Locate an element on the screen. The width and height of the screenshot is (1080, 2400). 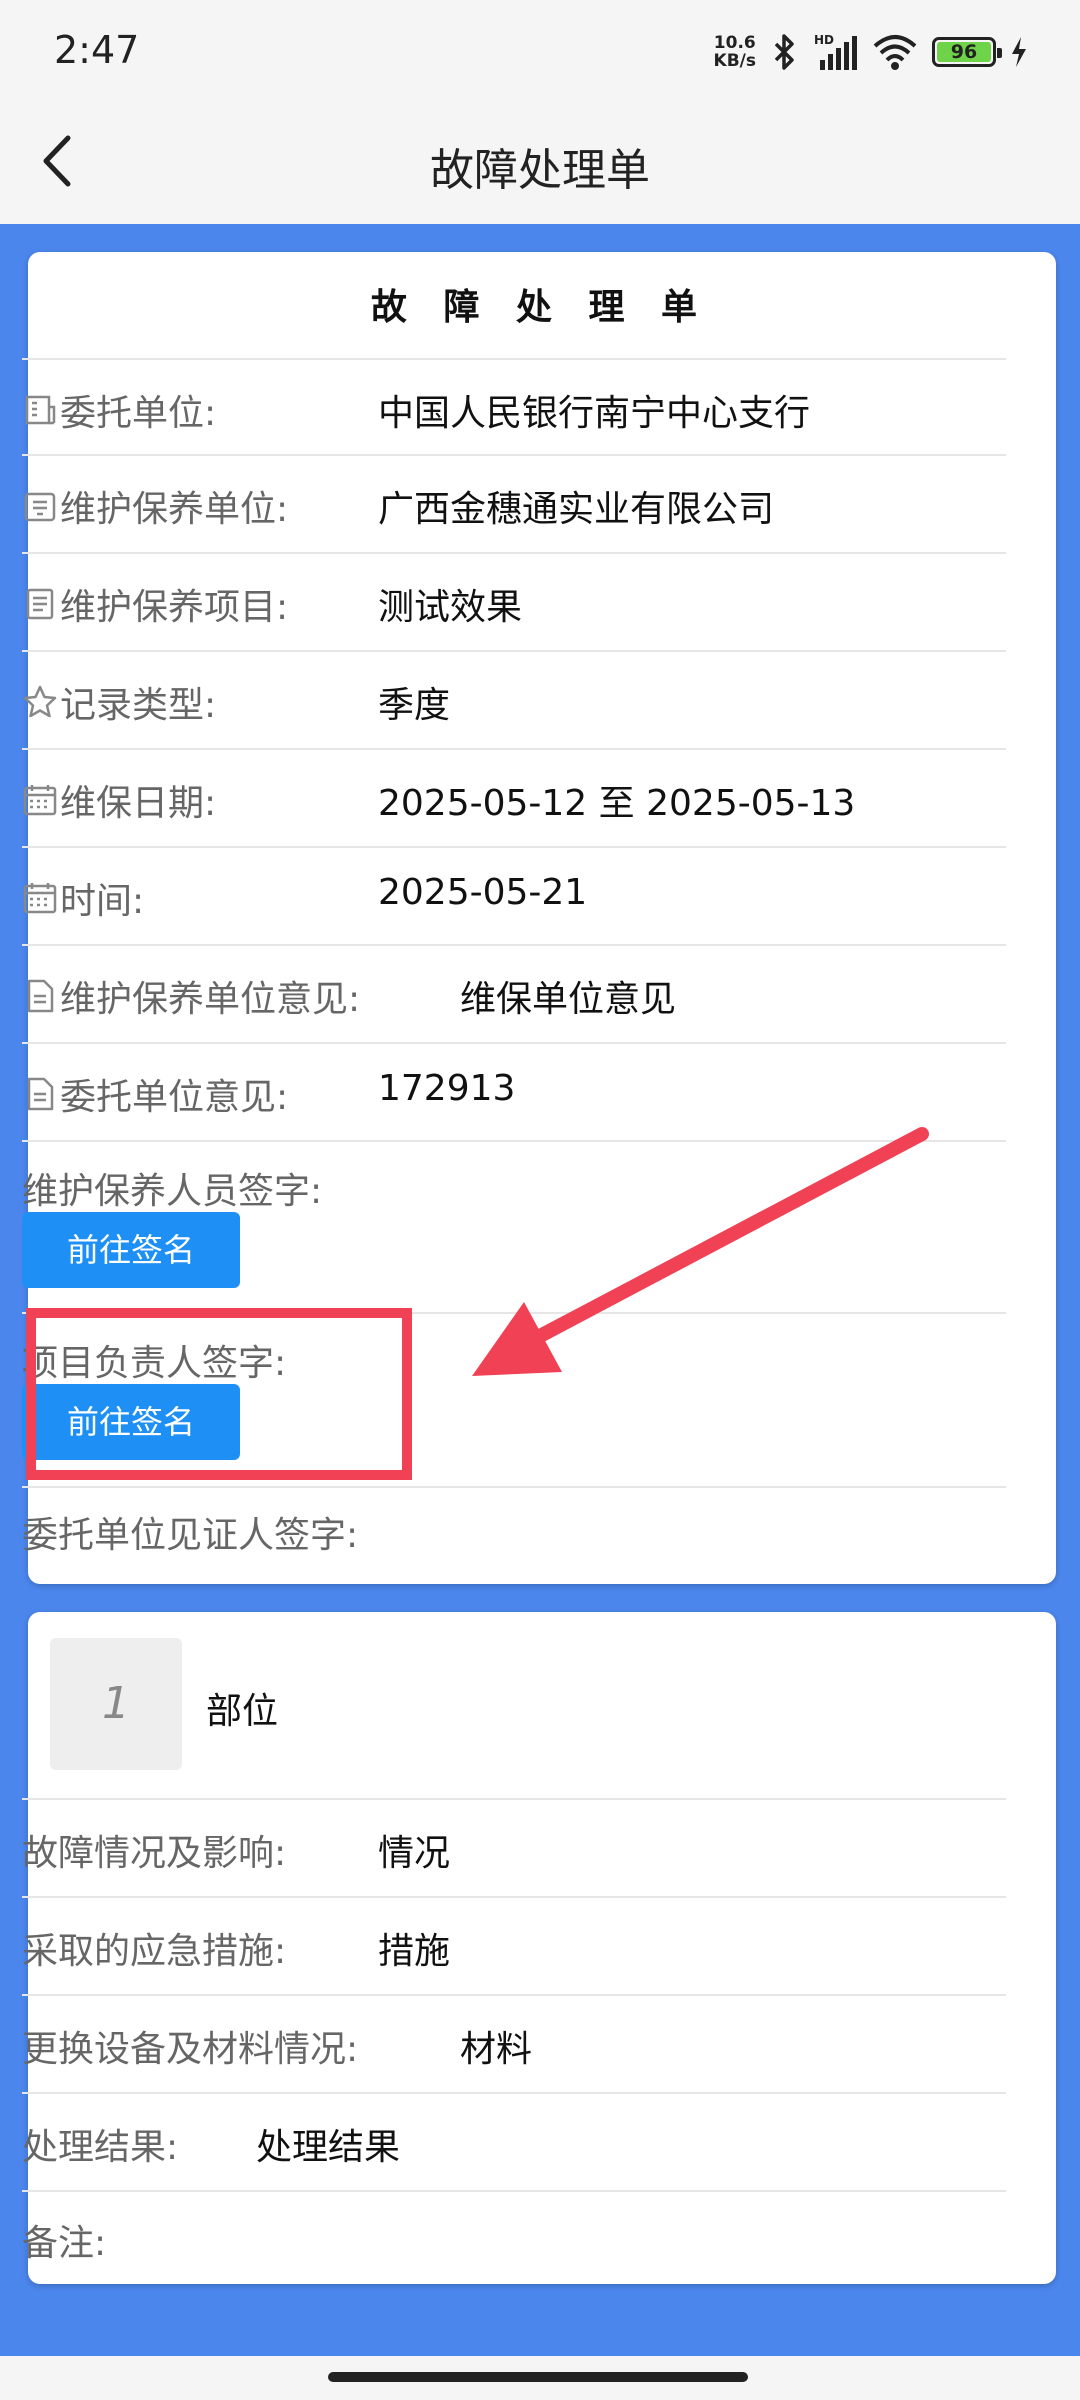
label-emergency-measures: 采取的应急措施: is located at coordinates (154, 1951).